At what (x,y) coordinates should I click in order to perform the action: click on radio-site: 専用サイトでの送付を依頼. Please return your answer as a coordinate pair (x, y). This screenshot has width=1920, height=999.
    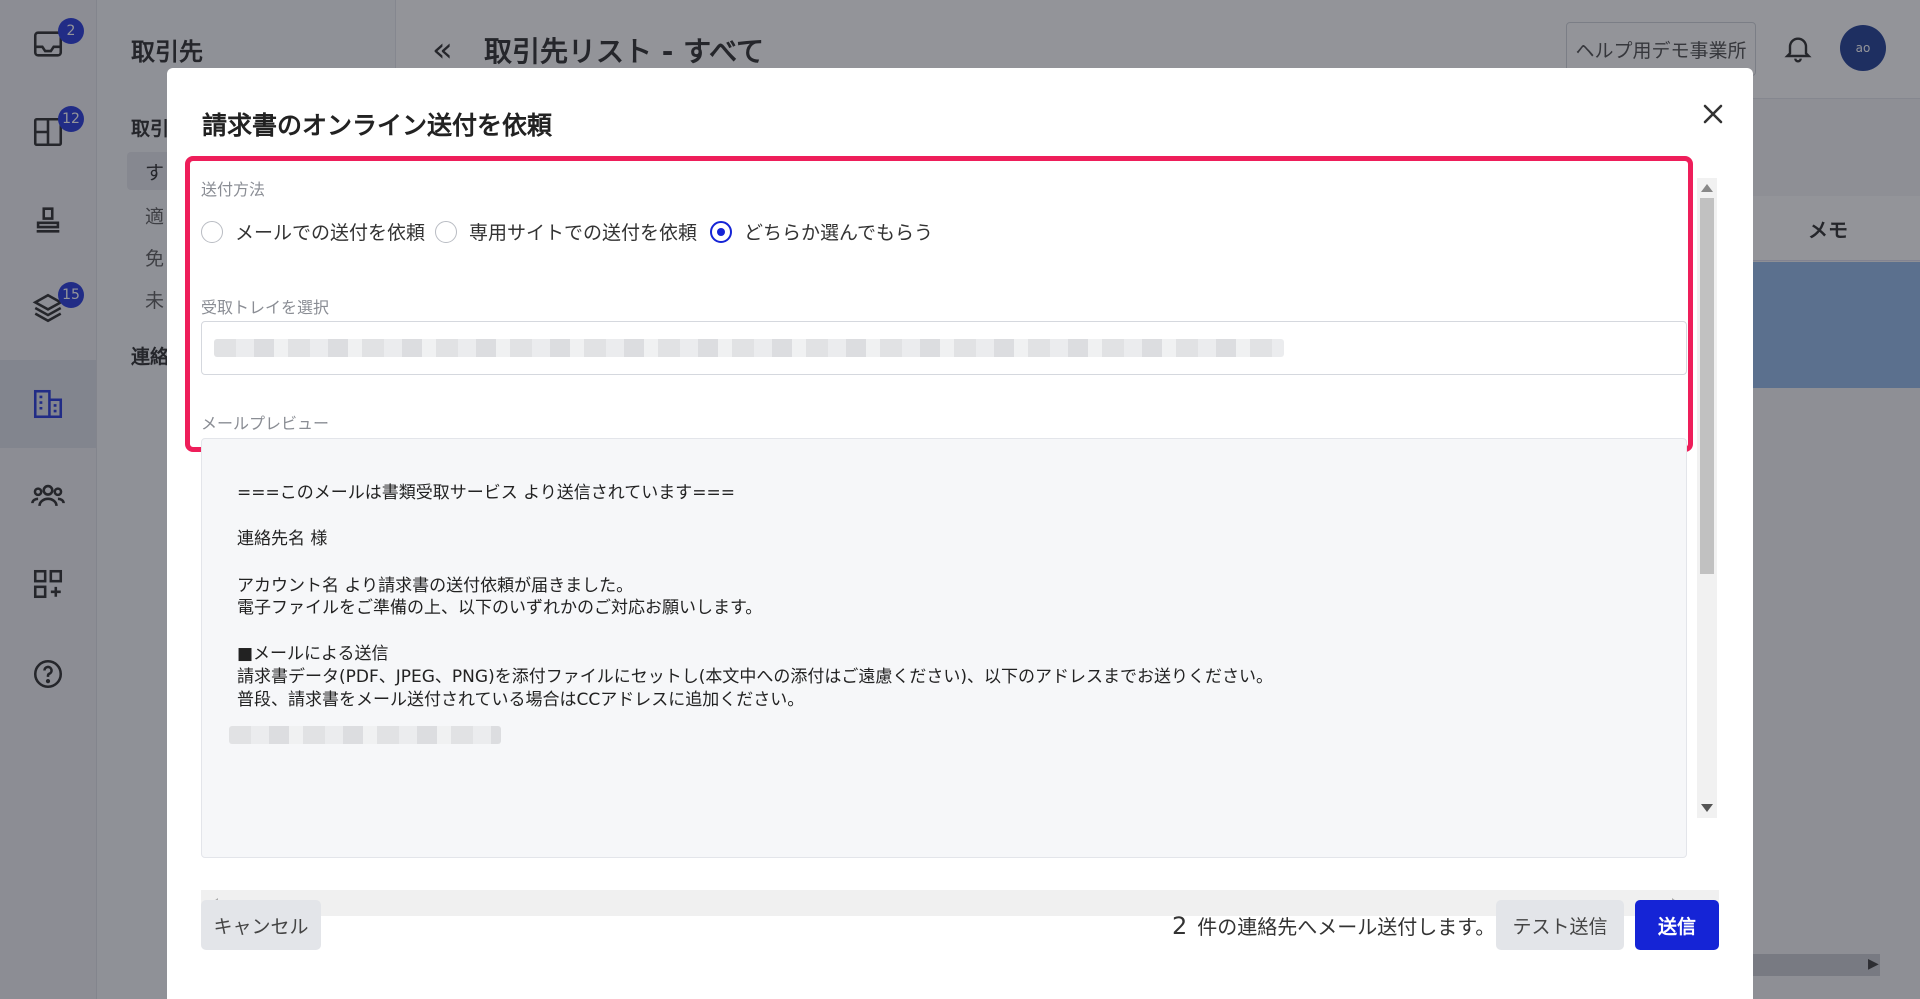
    Looking at the image, I should click on (566, 231).